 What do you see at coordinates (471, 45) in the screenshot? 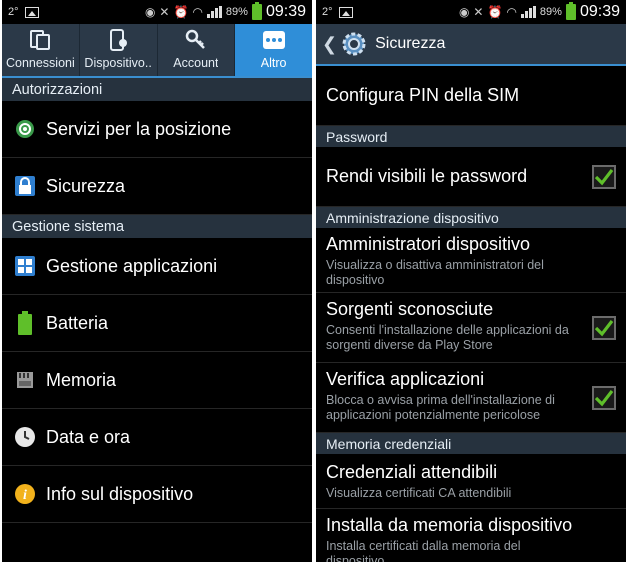
I see `action-bar: ❮ Sicurezza` at bounding box center [471, 45].